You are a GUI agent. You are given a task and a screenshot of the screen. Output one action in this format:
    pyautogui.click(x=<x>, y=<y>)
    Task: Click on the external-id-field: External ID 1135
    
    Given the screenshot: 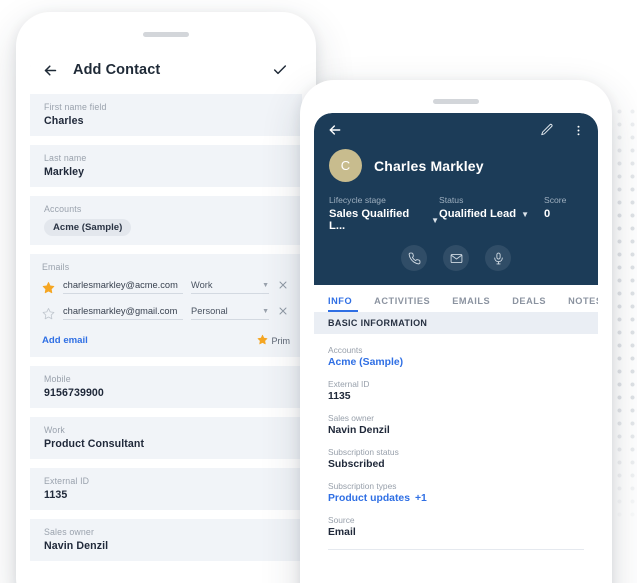 What is the action you would take?
    pyautogui.click(x=166, y=489)
    